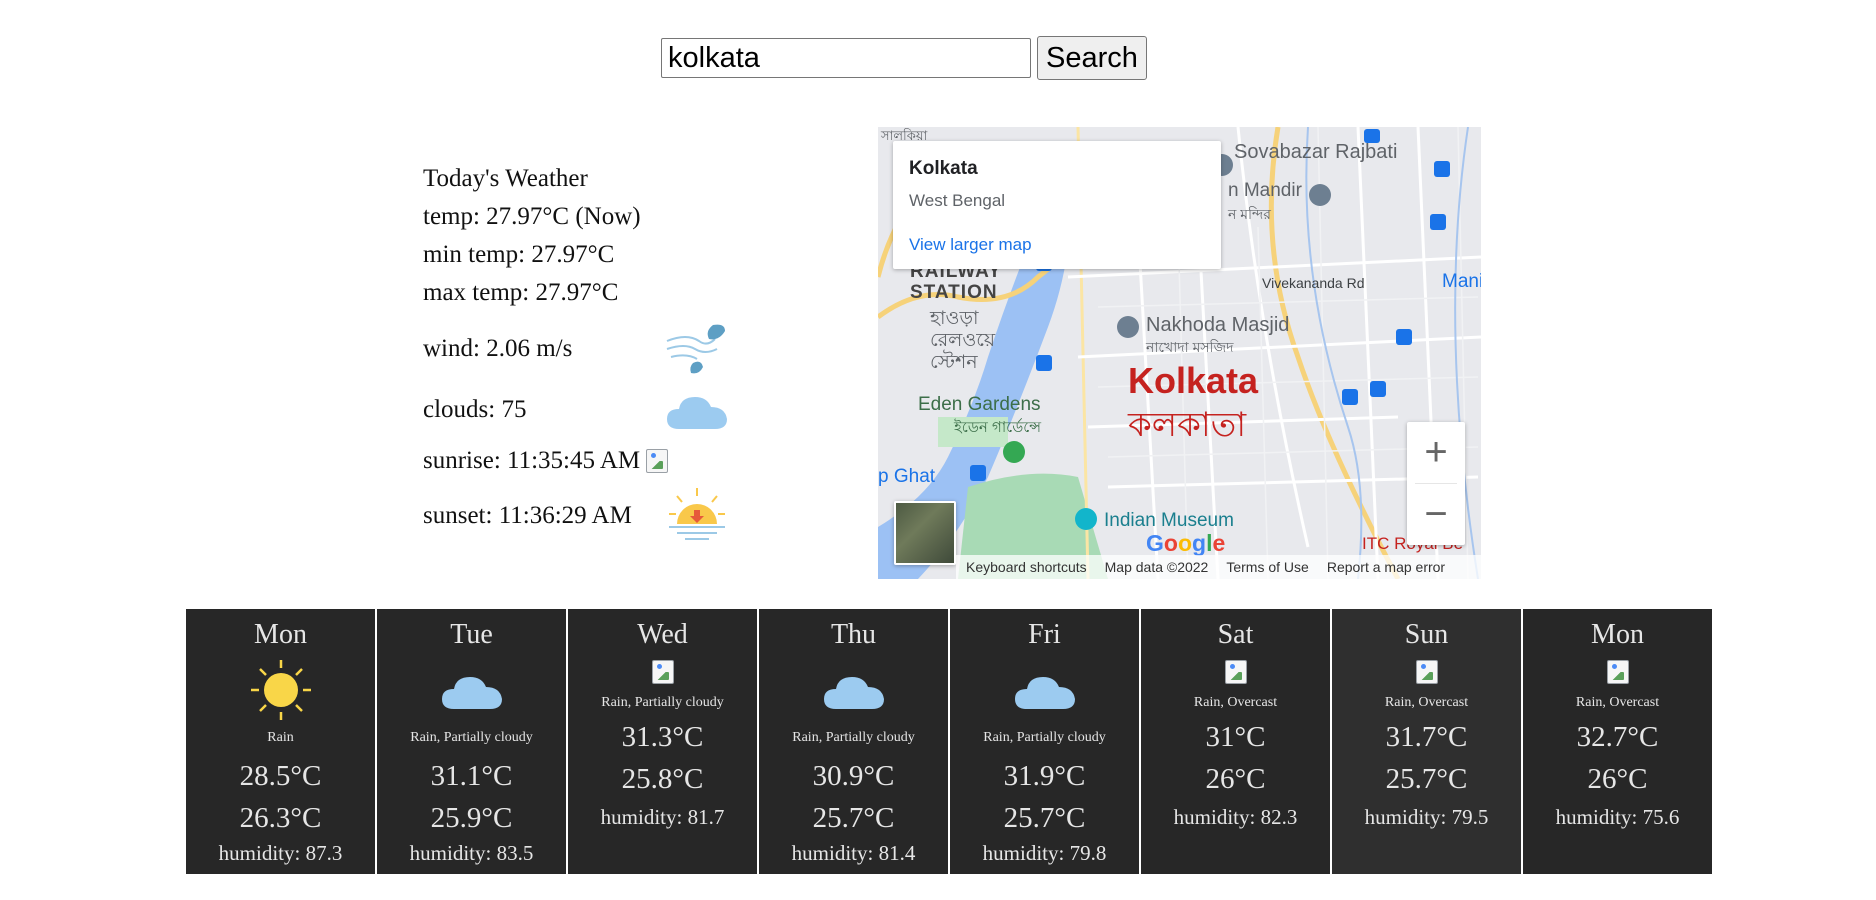 The image size is (1876, 900). What do you see at coordinates (527, 515) in the screenshot?
I see `sunset-value: sunset: 11:36:29 AM` at bounding box center [527, 515].